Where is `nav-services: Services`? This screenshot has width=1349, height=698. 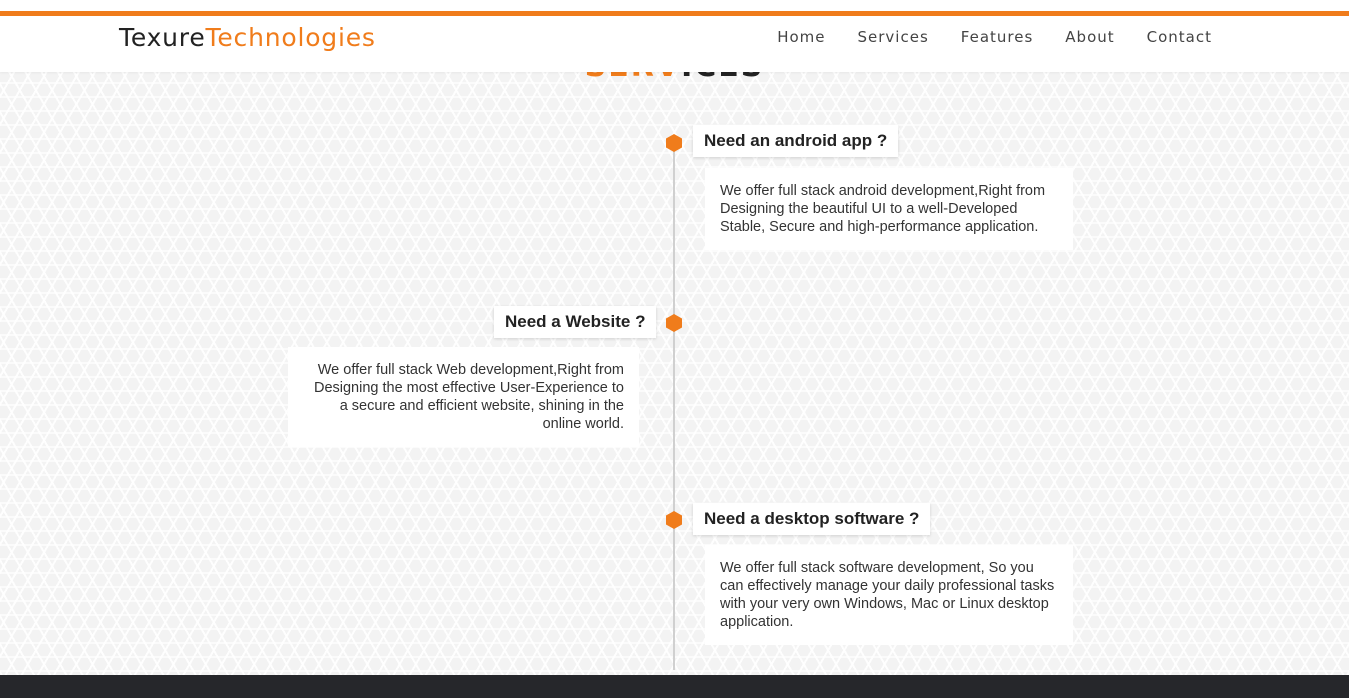
nav-services: Services is located at coordinates (893, 37).